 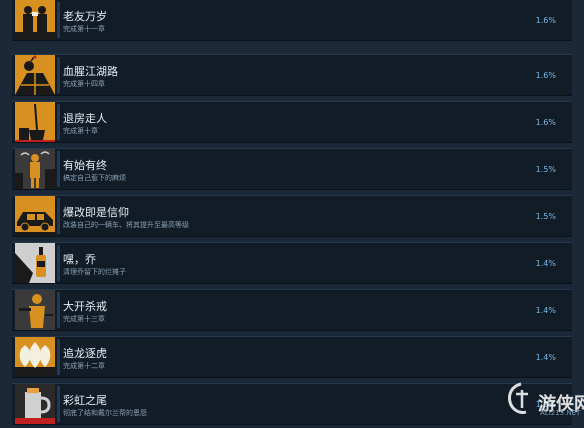 What do you see at coordinates (84, 366) in the screenshot?
I see `achievement-description: 完成第十二章` at bounding box center [84, 366].